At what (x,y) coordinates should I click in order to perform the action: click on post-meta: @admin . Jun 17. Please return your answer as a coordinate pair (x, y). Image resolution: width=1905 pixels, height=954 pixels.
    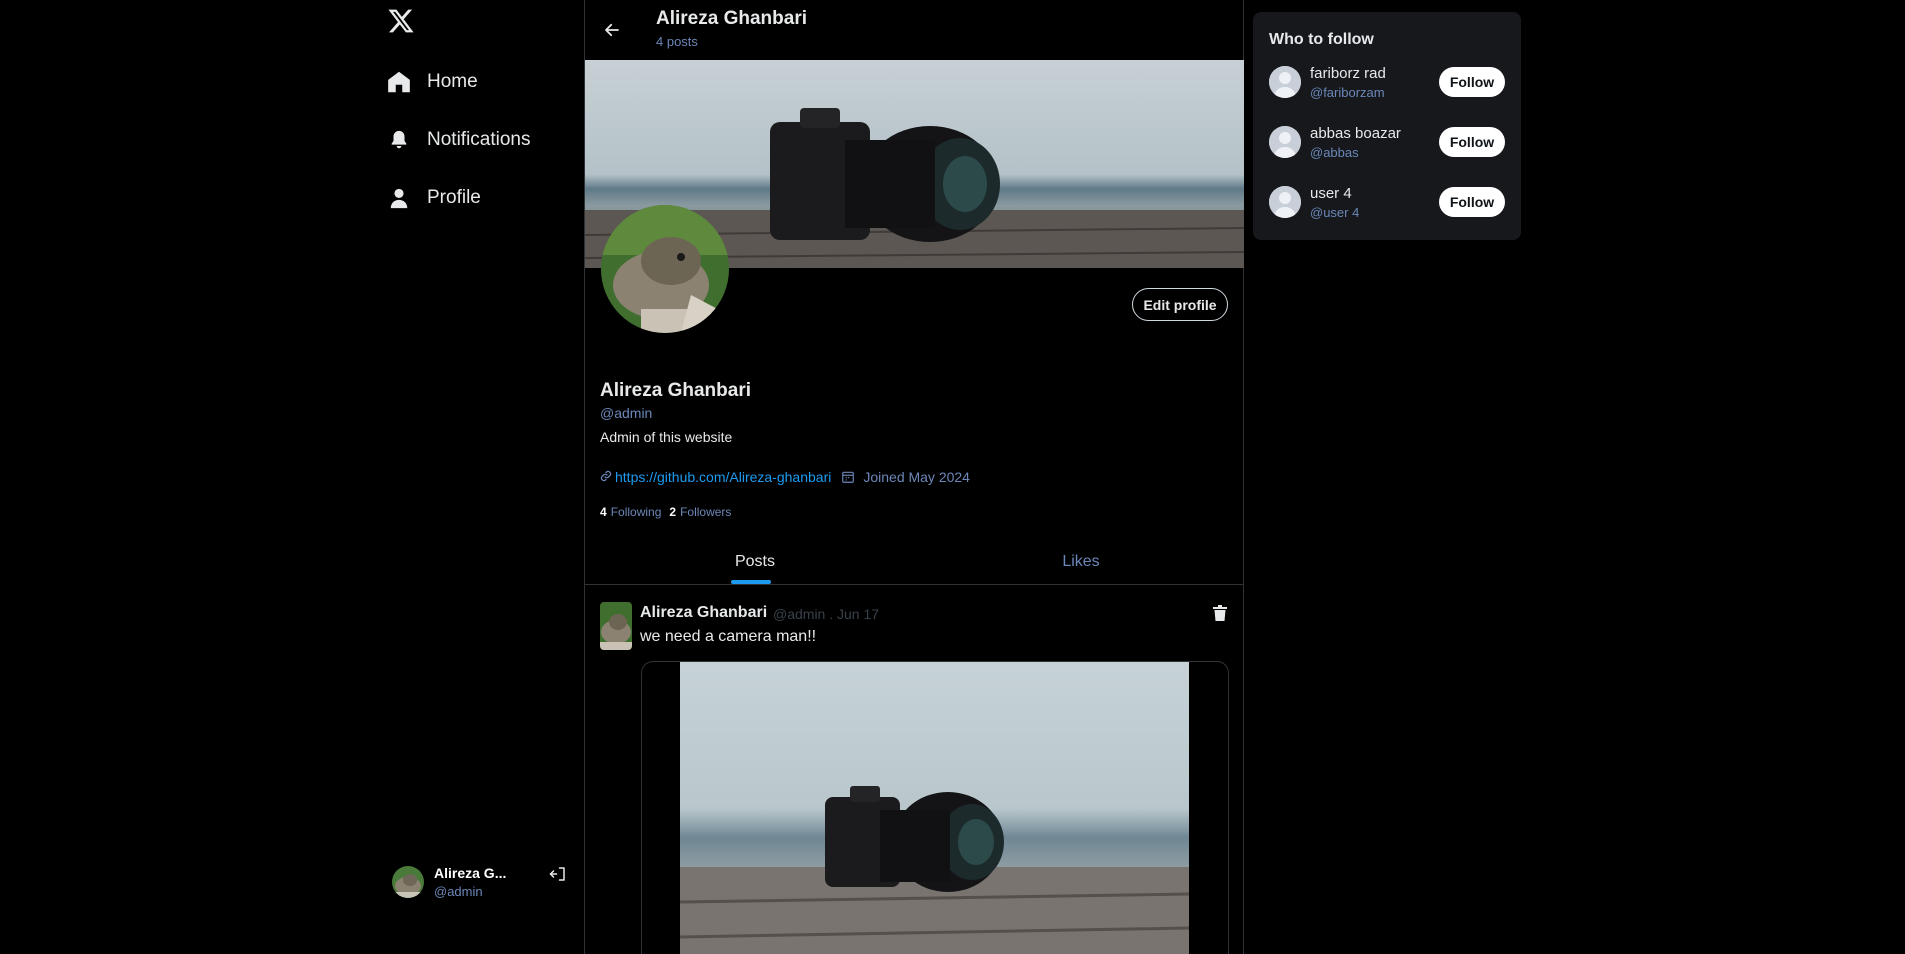
    Looking at the image, I should click on (826, 614).